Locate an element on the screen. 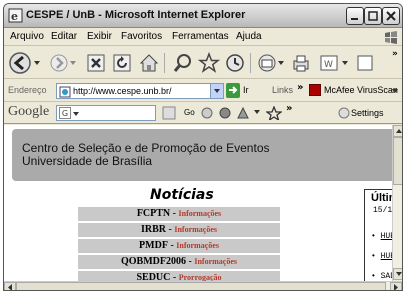 This screenshot has width=406, height=293. toolbar-separator is located at coordinates (164, 63).